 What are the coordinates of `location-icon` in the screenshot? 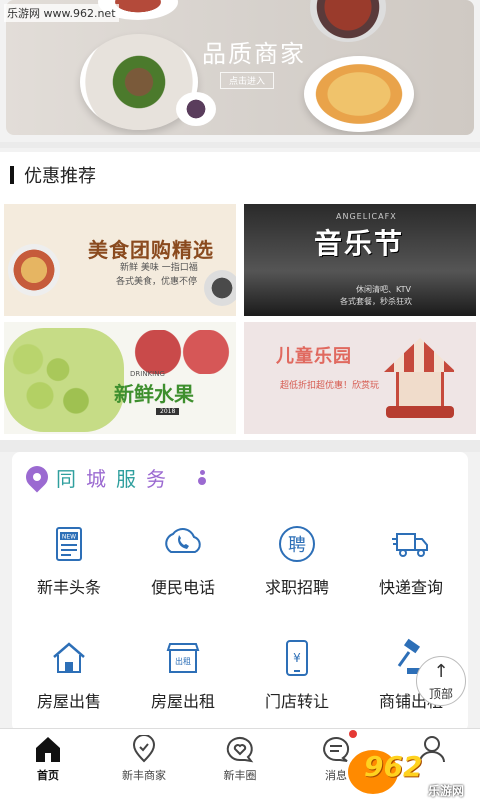 It's located at (144, 749).